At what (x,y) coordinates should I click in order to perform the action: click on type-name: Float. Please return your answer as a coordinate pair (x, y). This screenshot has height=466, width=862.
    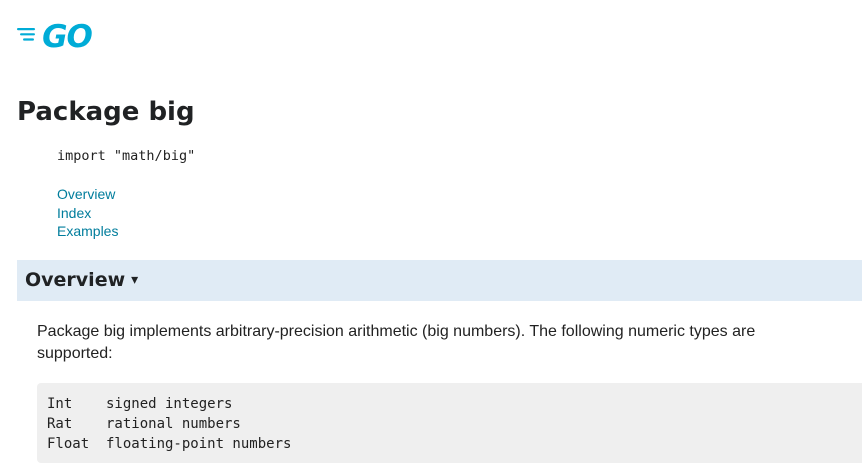
    Looking at the image, I should click on (68, 444).